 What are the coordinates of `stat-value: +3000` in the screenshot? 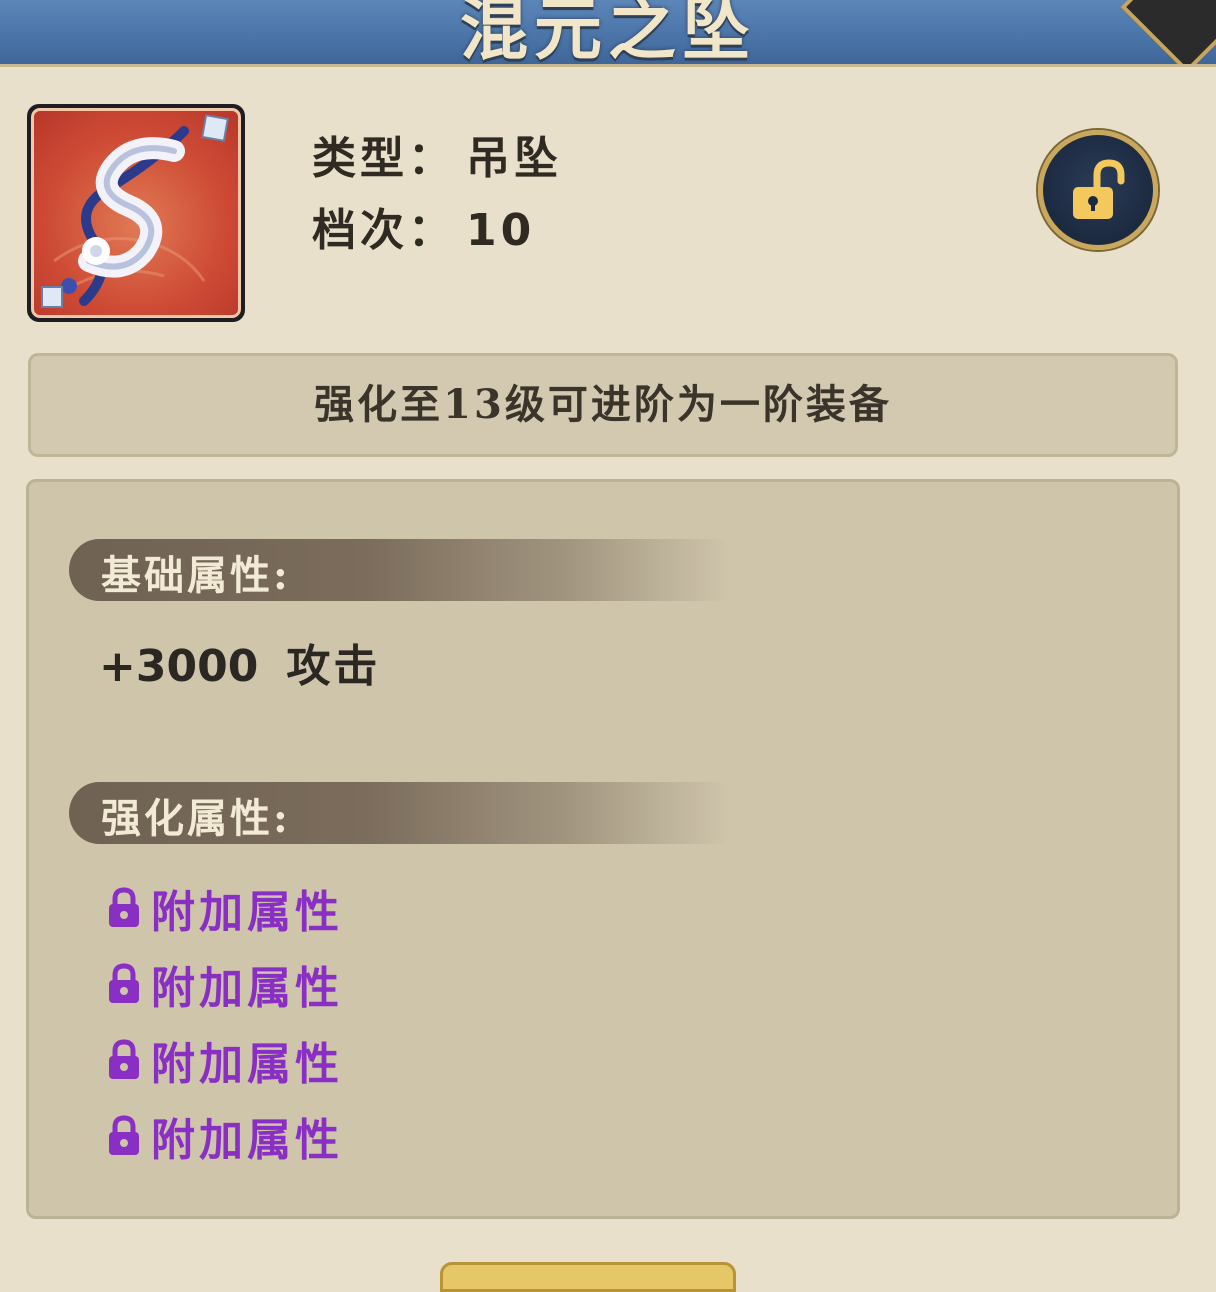 It's located at (179, 666).